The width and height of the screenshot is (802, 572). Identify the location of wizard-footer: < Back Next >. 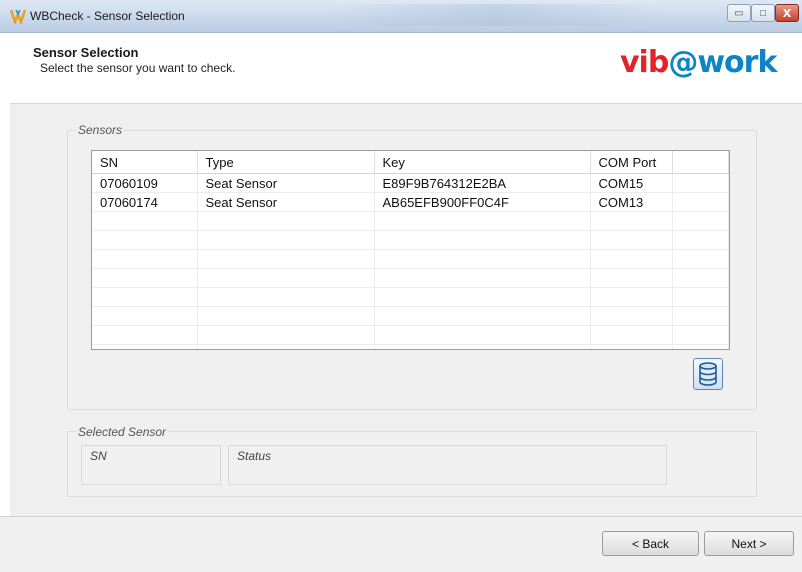
(401, 544).